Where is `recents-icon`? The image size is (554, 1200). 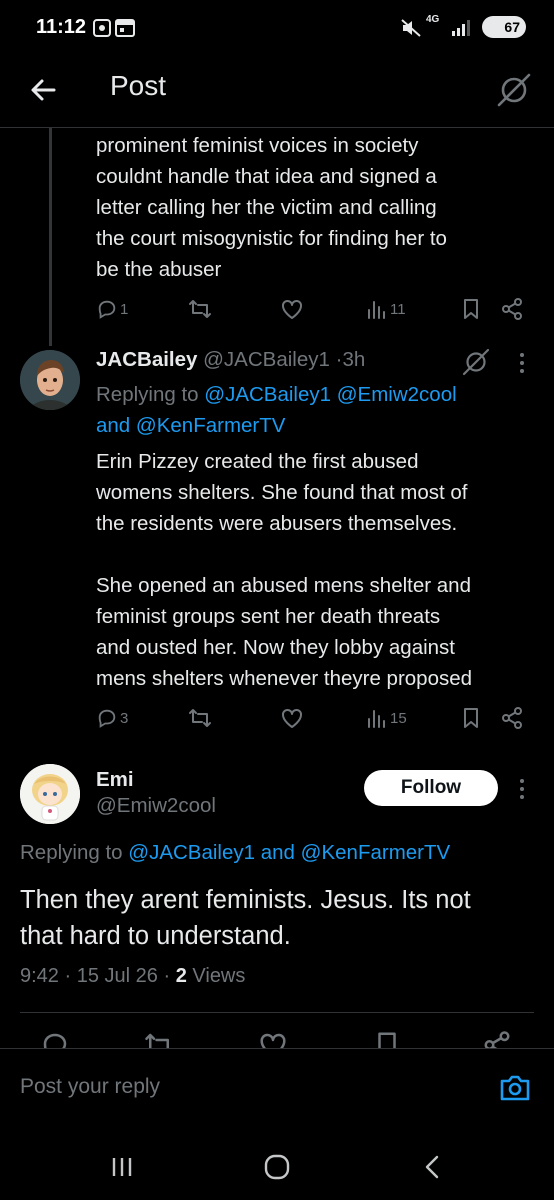 recents-icon is located at coordinates (122, 1167).